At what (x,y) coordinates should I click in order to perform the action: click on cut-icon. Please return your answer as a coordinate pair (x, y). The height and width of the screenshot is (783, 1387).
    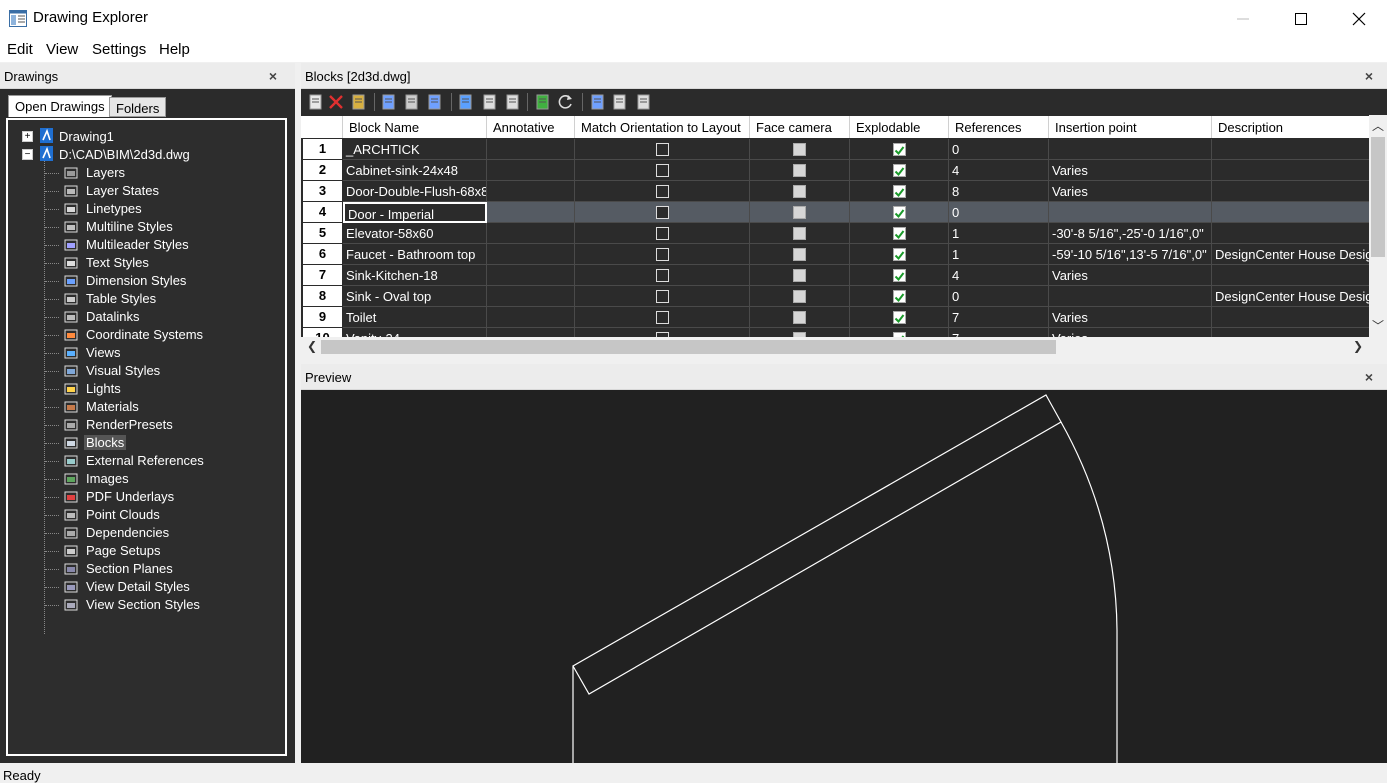
    Looking at the image, I should click on (466, 102).